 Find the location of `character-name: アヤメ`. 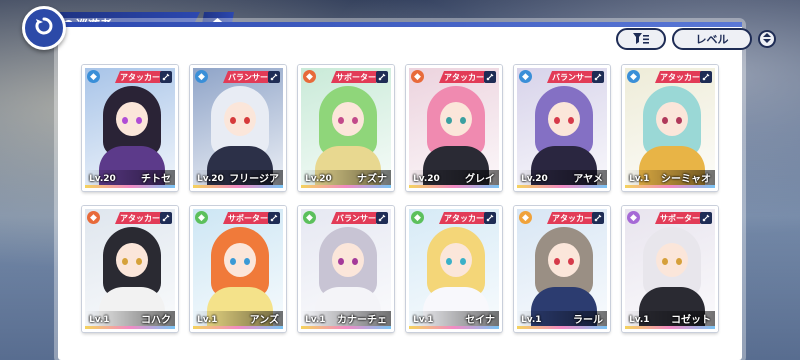

character-name: アヤメ is located at coordinates (588, 179).